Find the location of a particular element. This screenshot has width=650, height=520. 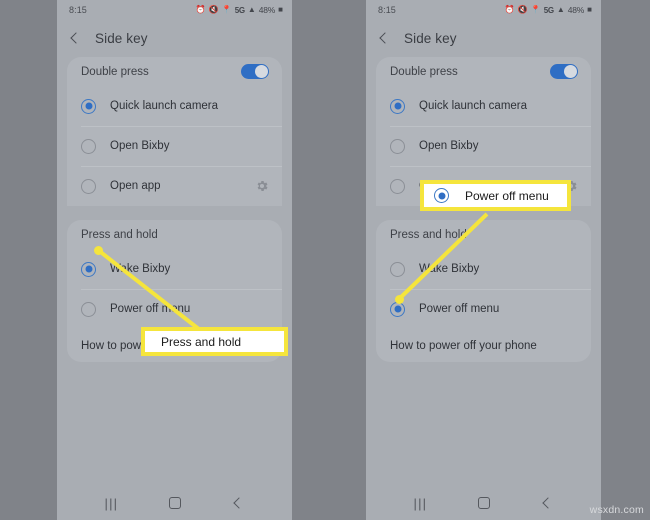

nav-bar-left: ||| is located at coordinates (174, 503).